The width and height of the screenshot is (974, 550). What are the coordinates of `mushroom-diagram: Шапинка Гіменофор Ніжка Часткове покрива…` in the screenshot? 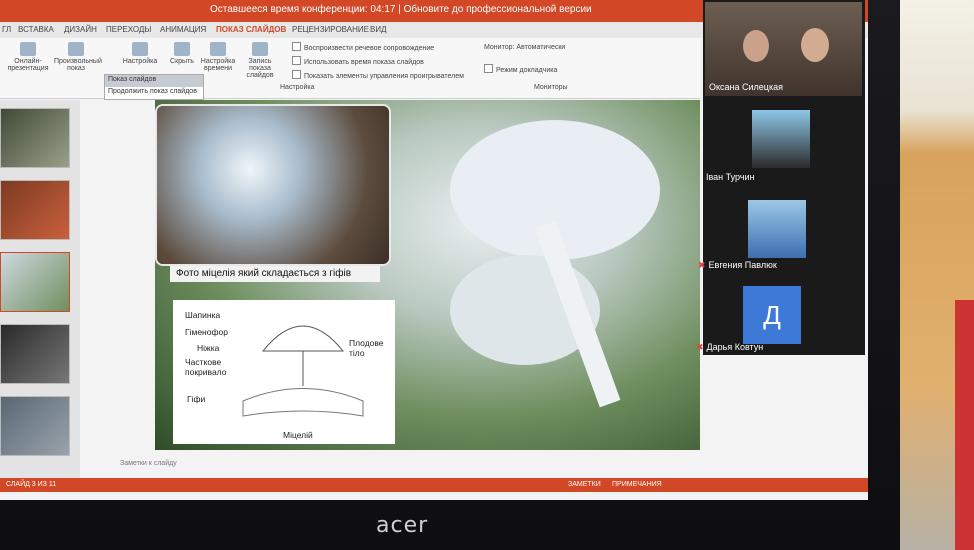 It's located at (284, 372).